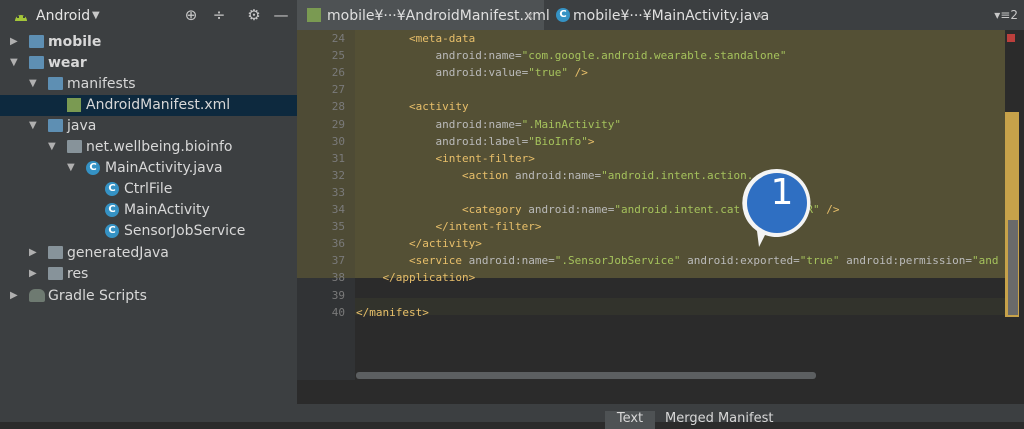  I want to click on tab-androidmanifest: mobile¥···¥AndroidManifest.xml ✕, so click(423, 15).